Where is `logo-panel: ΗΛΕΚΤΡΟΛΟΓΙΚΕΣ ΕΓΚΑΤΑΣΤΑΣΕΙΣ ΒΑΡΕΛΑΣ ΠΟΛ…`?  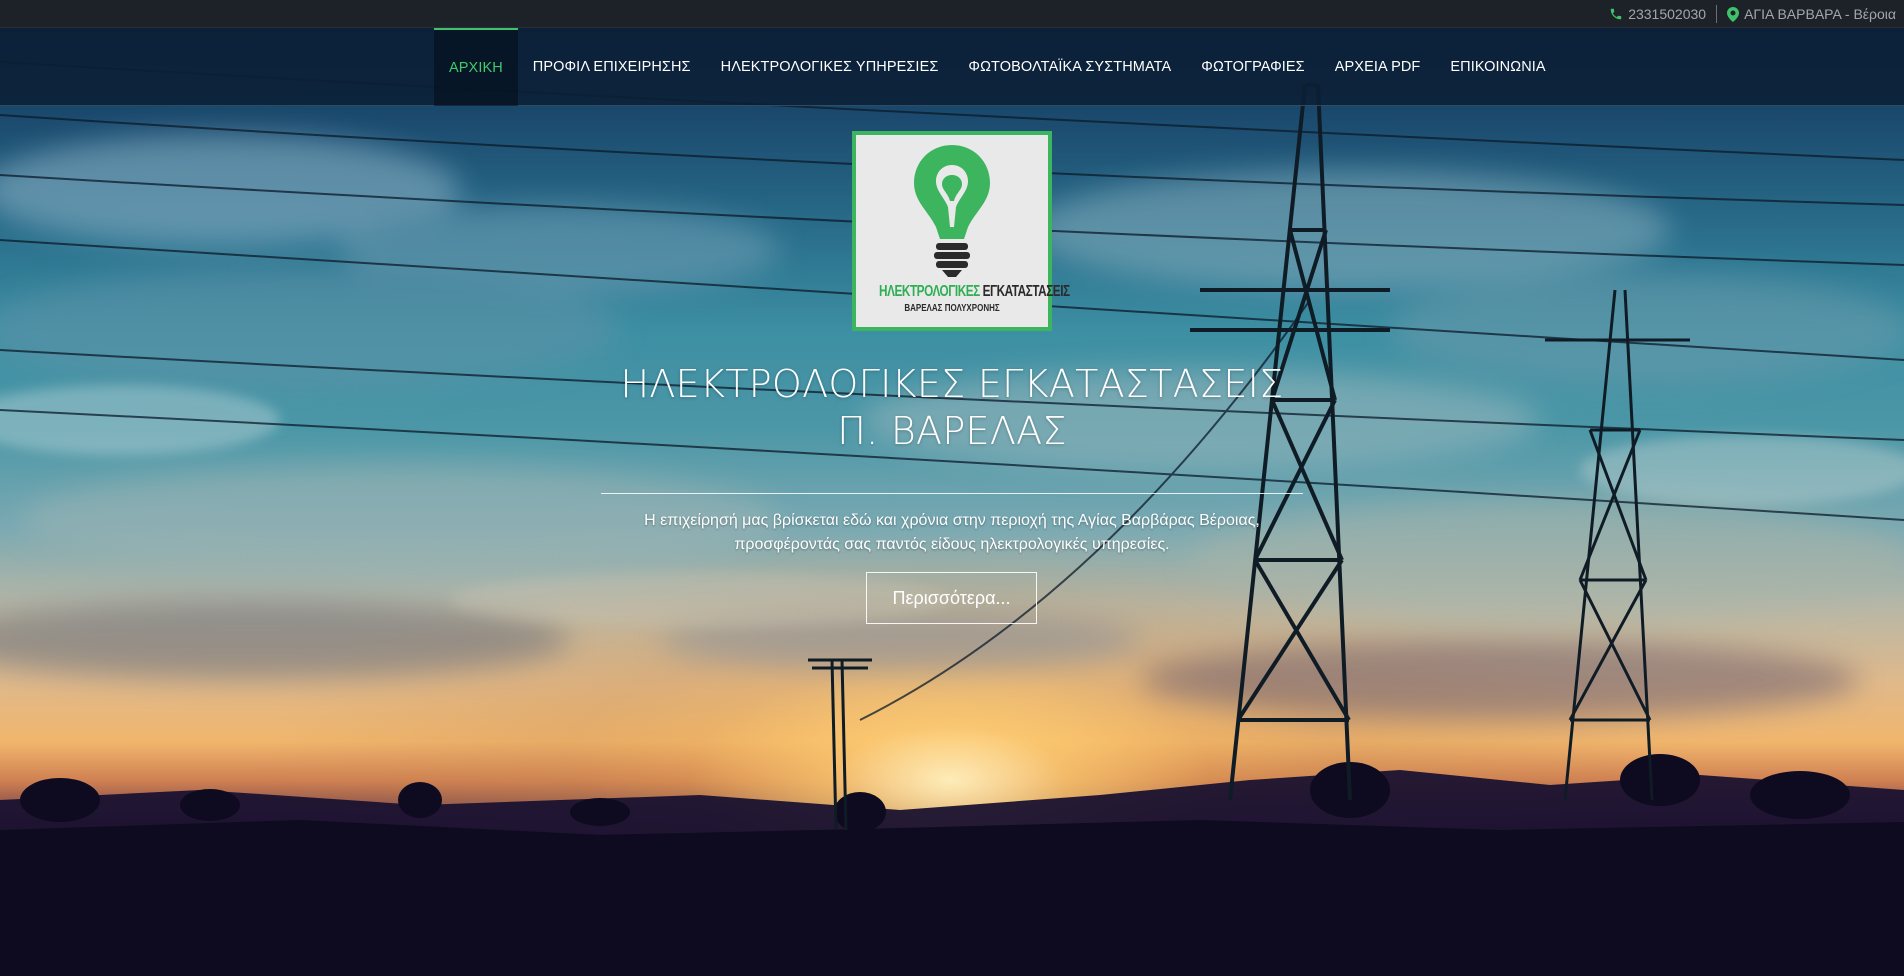
logo-panel: ΗΛΕΚΤΡΟΛΟΓΙΚΕΣ ΕΓΚΑΤΑΣΤΑΣΕΙΣ ΒΑΡΕΛΑΣ ΠΟΛ… is located at coordinates (963, 231).